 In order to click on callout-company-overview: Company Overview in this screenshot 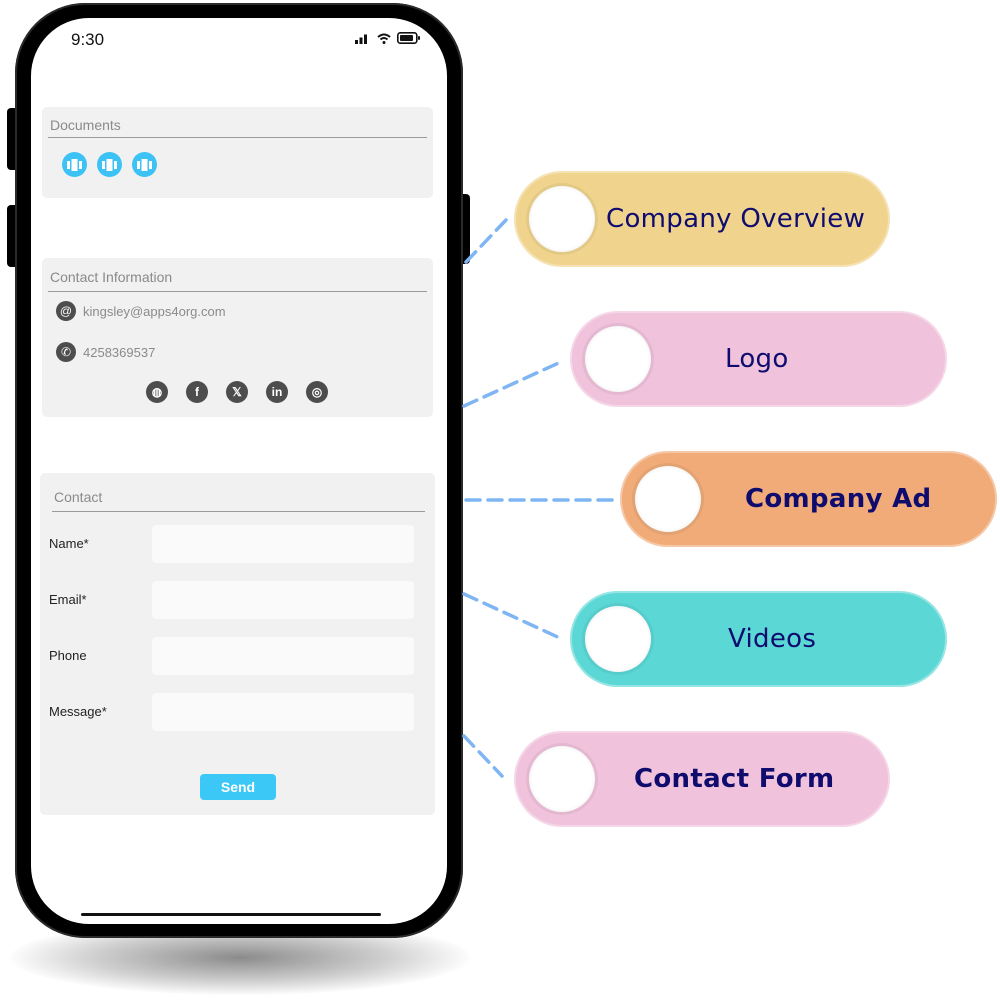, I will do `click(702, 219)`.